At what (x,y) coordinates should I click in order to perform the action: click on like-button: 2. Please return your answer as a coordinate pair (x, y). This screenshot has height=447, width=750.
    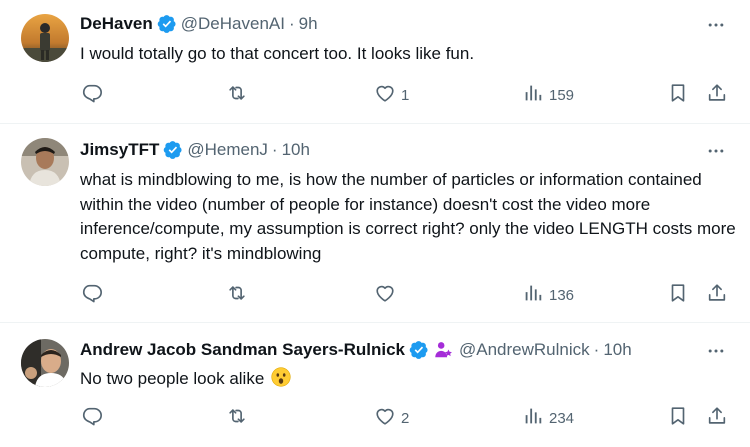
    Looking at the image, I should click on (391, 418).